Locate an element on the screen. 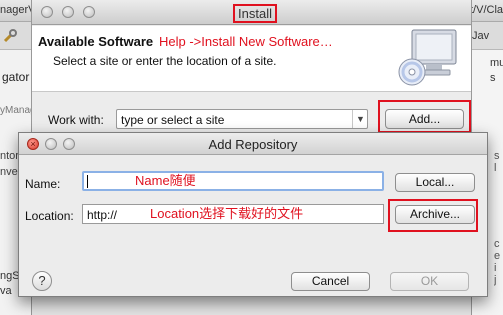 The height and width of the screenshot is (315, 503). location-value: http:// is located at coordinates (102, 215).